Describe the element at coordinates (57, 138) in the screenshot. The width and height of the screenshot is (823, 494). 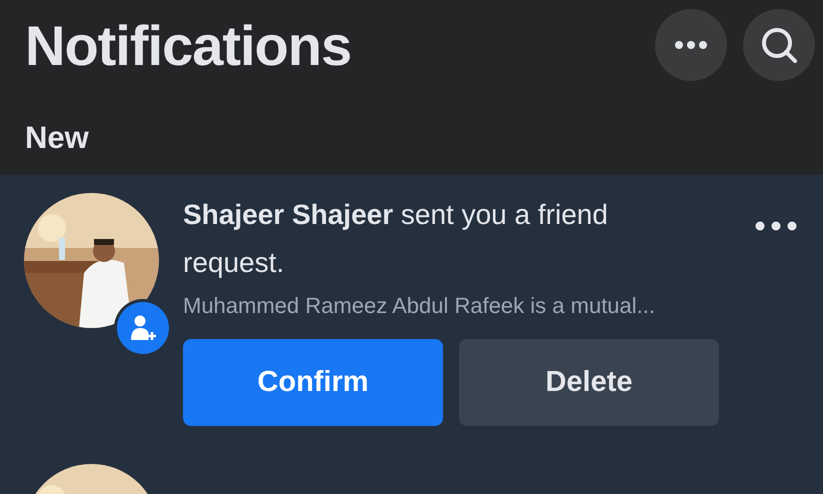
I see `section-heading: New` at that location.